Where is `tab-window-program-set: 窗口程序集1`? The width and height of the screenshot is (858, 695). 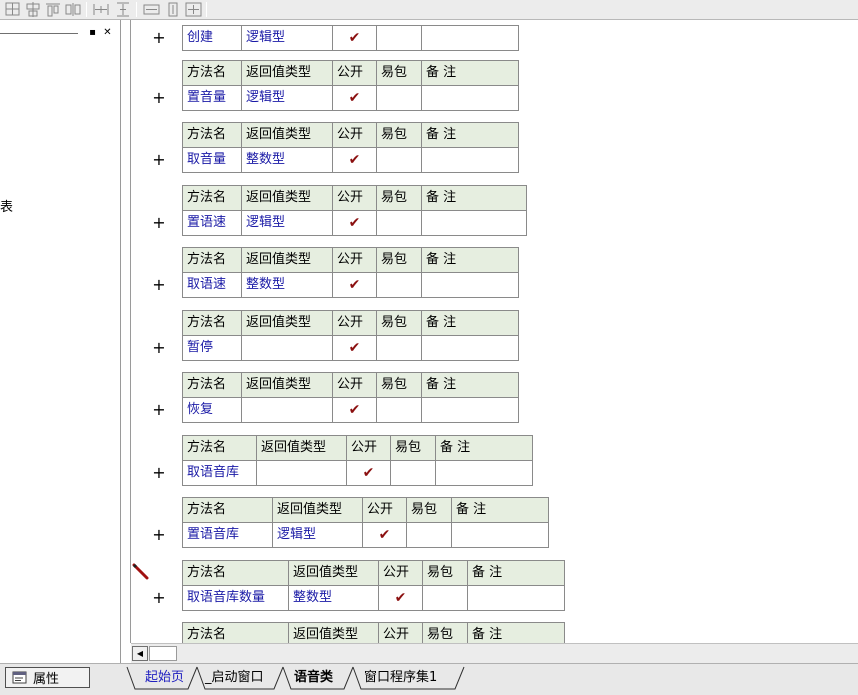 tab-window-program-set: 窗口程序集1 is located at coordinates (400, 678).